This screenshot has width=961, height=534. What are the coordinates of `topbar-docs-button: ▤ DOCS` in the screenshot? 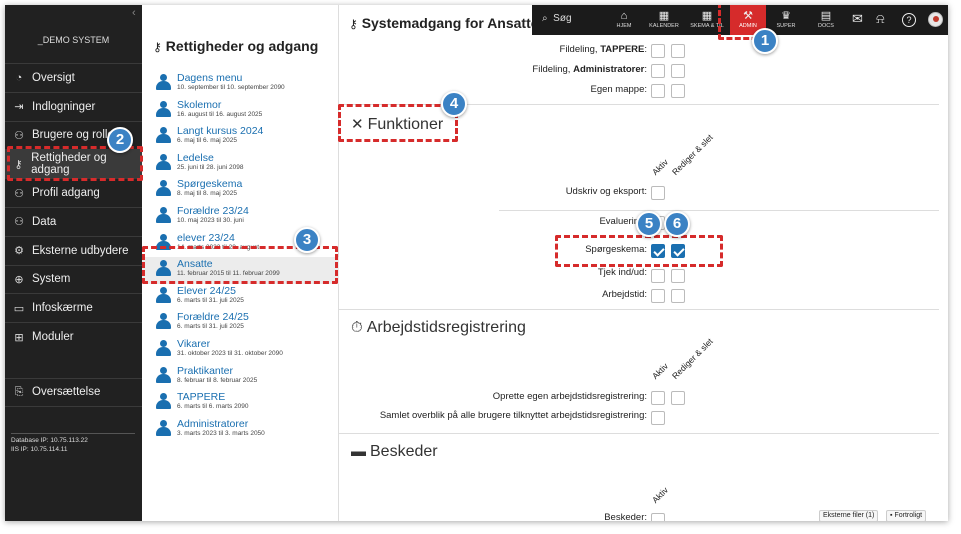 It's located at (826, 20).